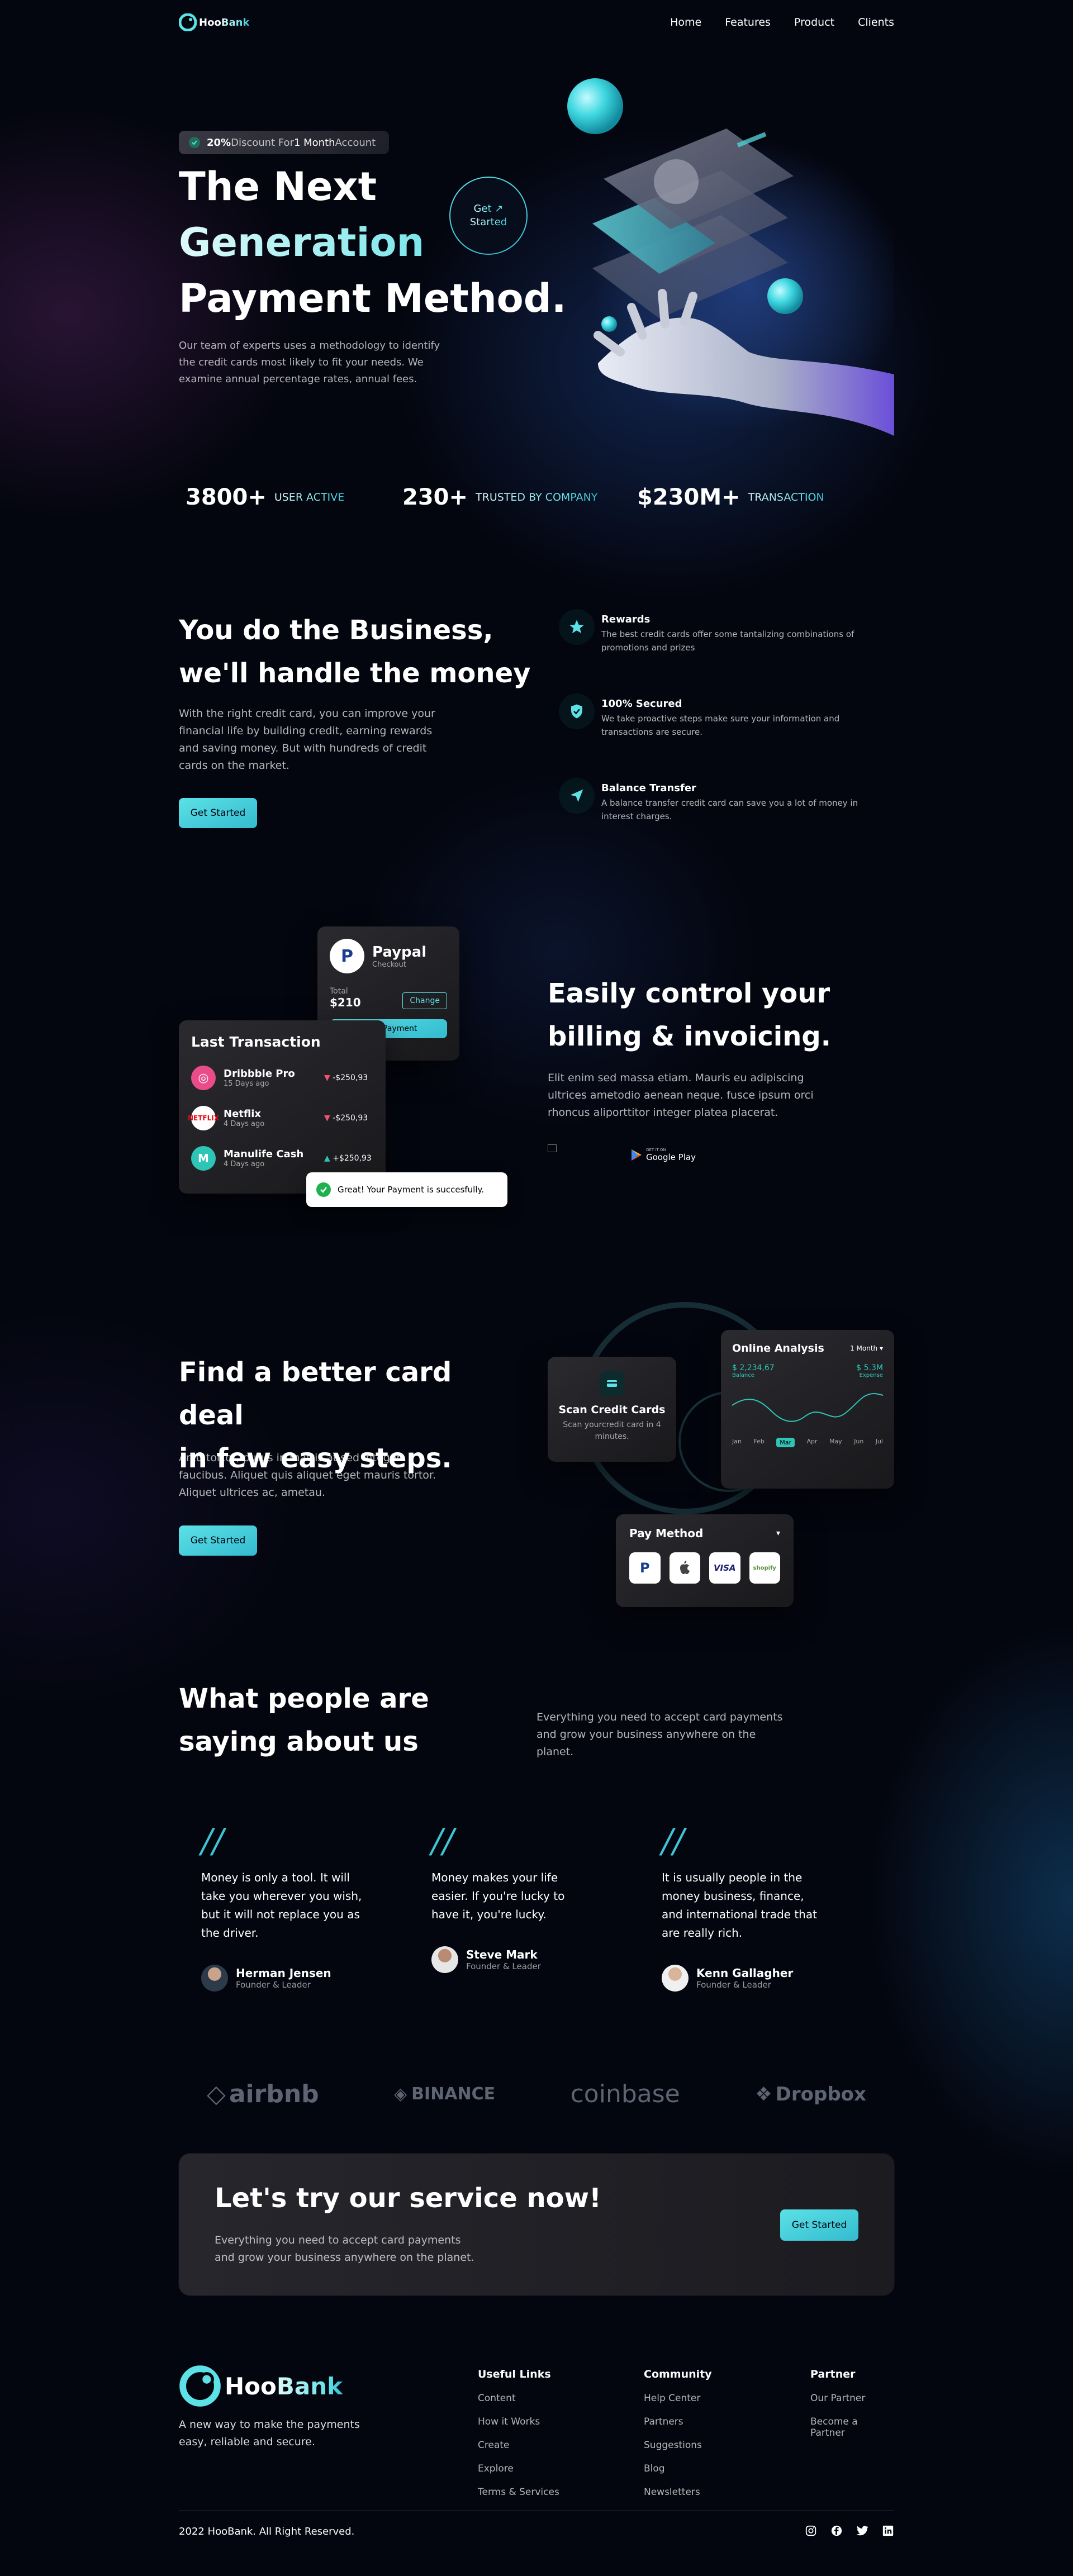  What do you see at coordinates (685, 22) in the screenshot?
I see `nav-home: Home` at bounding box center [685, 22].